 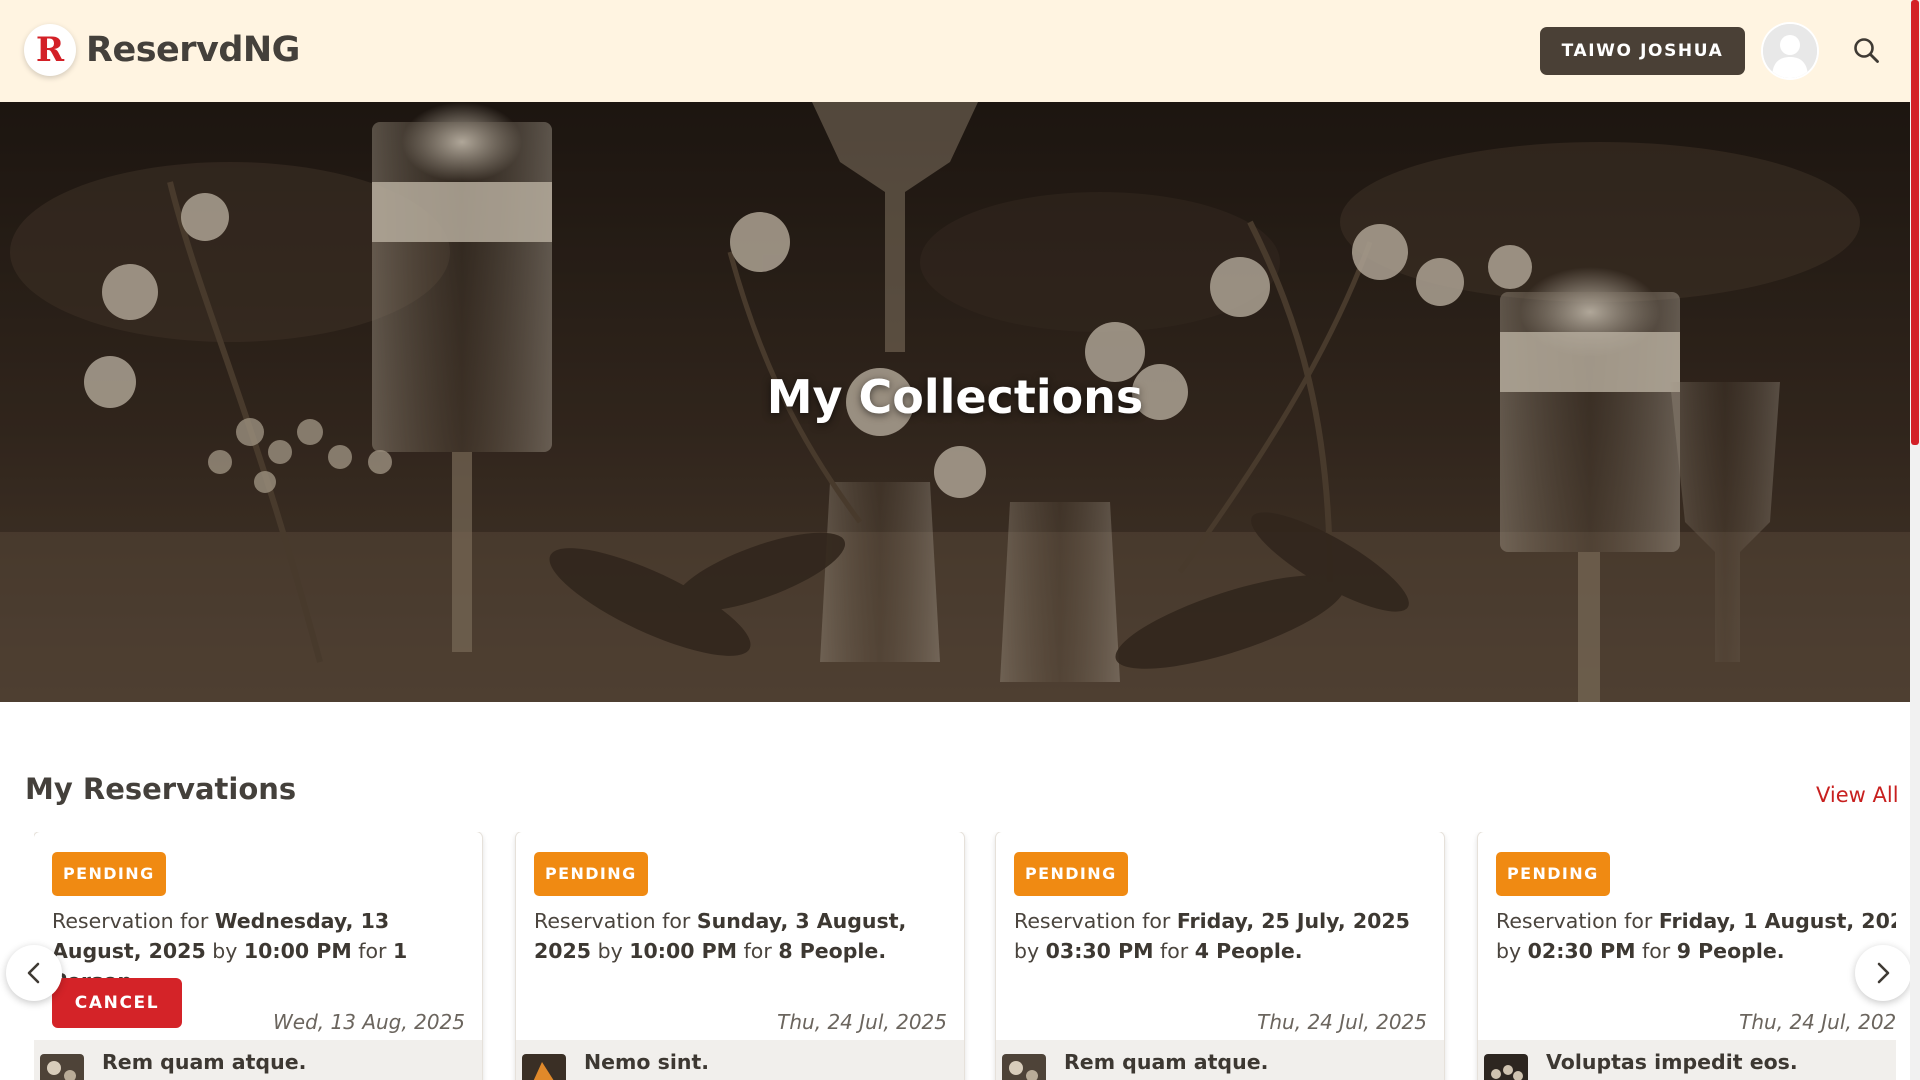 I want to click on chevron-right-icon, so click(x=1883, y=973).